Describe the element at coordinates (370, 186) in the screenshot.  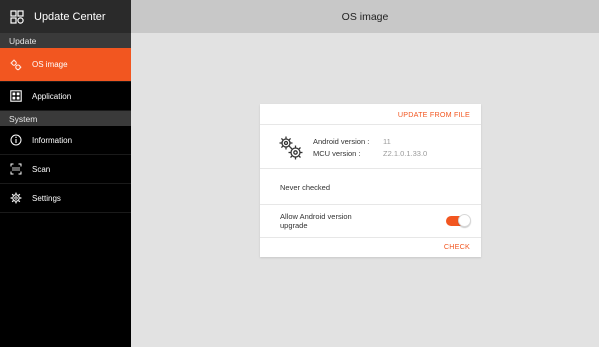
I see `status-row: Never checked` at that location.